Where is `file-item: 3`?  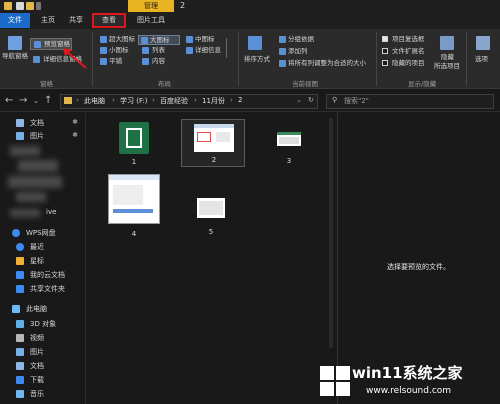 file-item: 3 is located at coordinates (289, 148).